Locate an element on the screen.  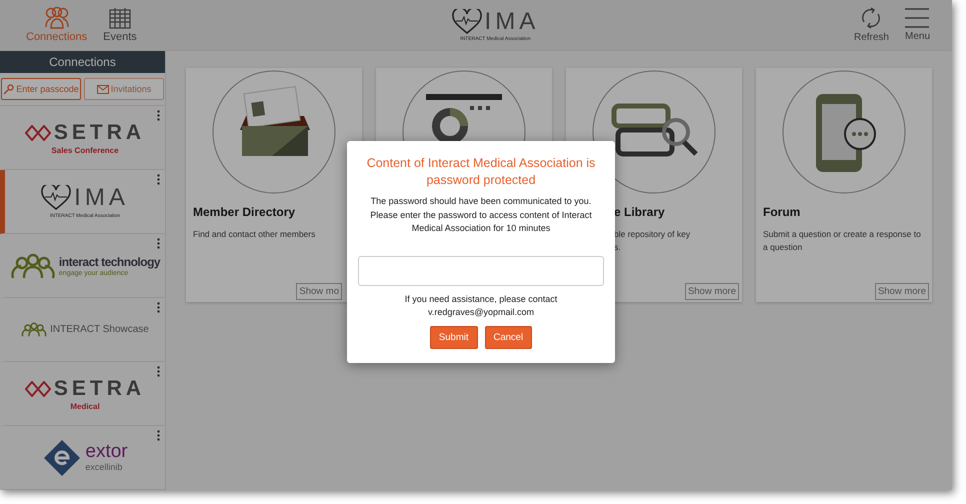
mail-icon is located at coordinates (102, 89).